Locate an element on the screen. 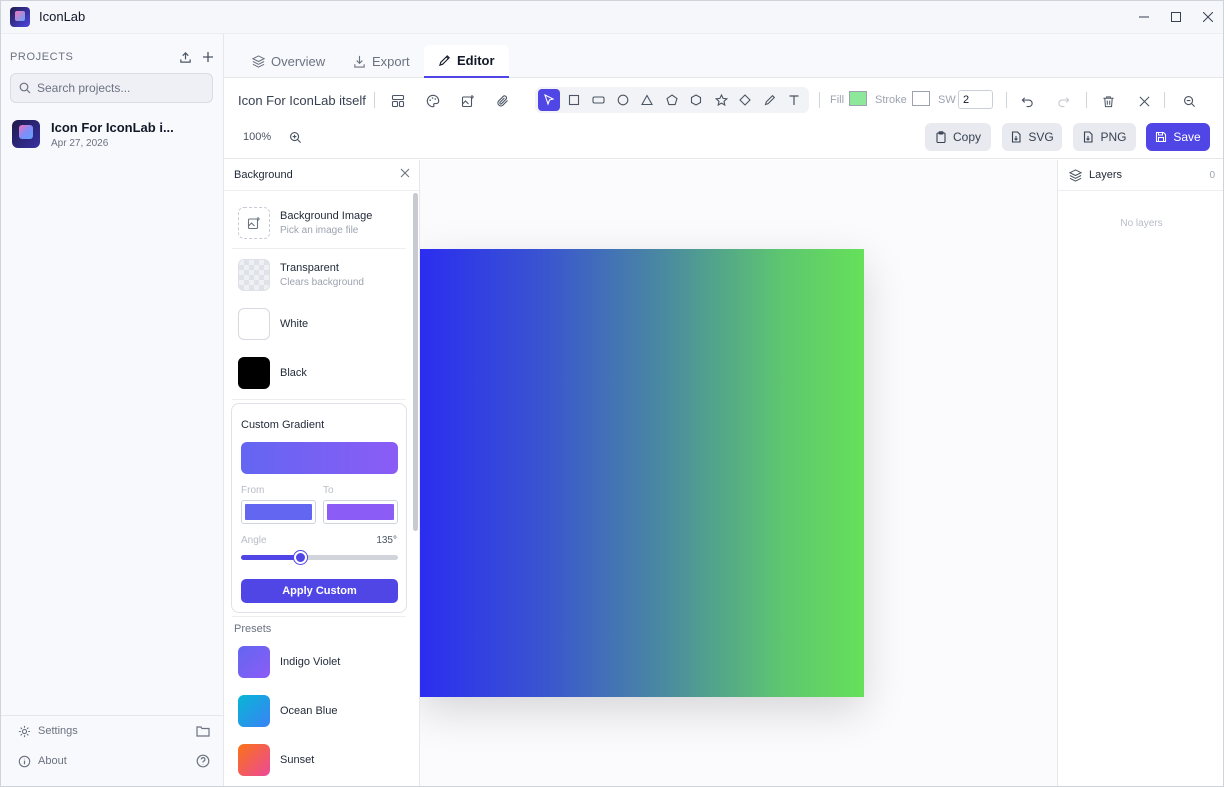  palette-button is located at coordinates (433, 101).